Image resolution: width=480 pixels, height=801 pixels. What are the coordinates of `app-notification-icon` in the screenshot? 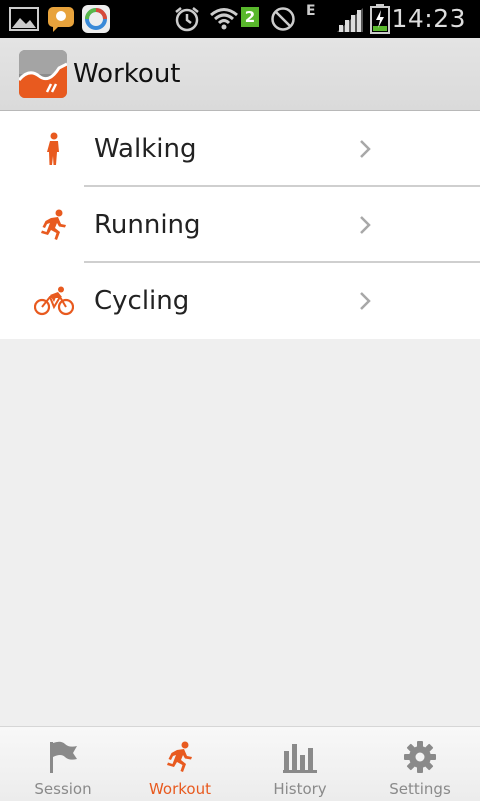 It's located at (96, 19).